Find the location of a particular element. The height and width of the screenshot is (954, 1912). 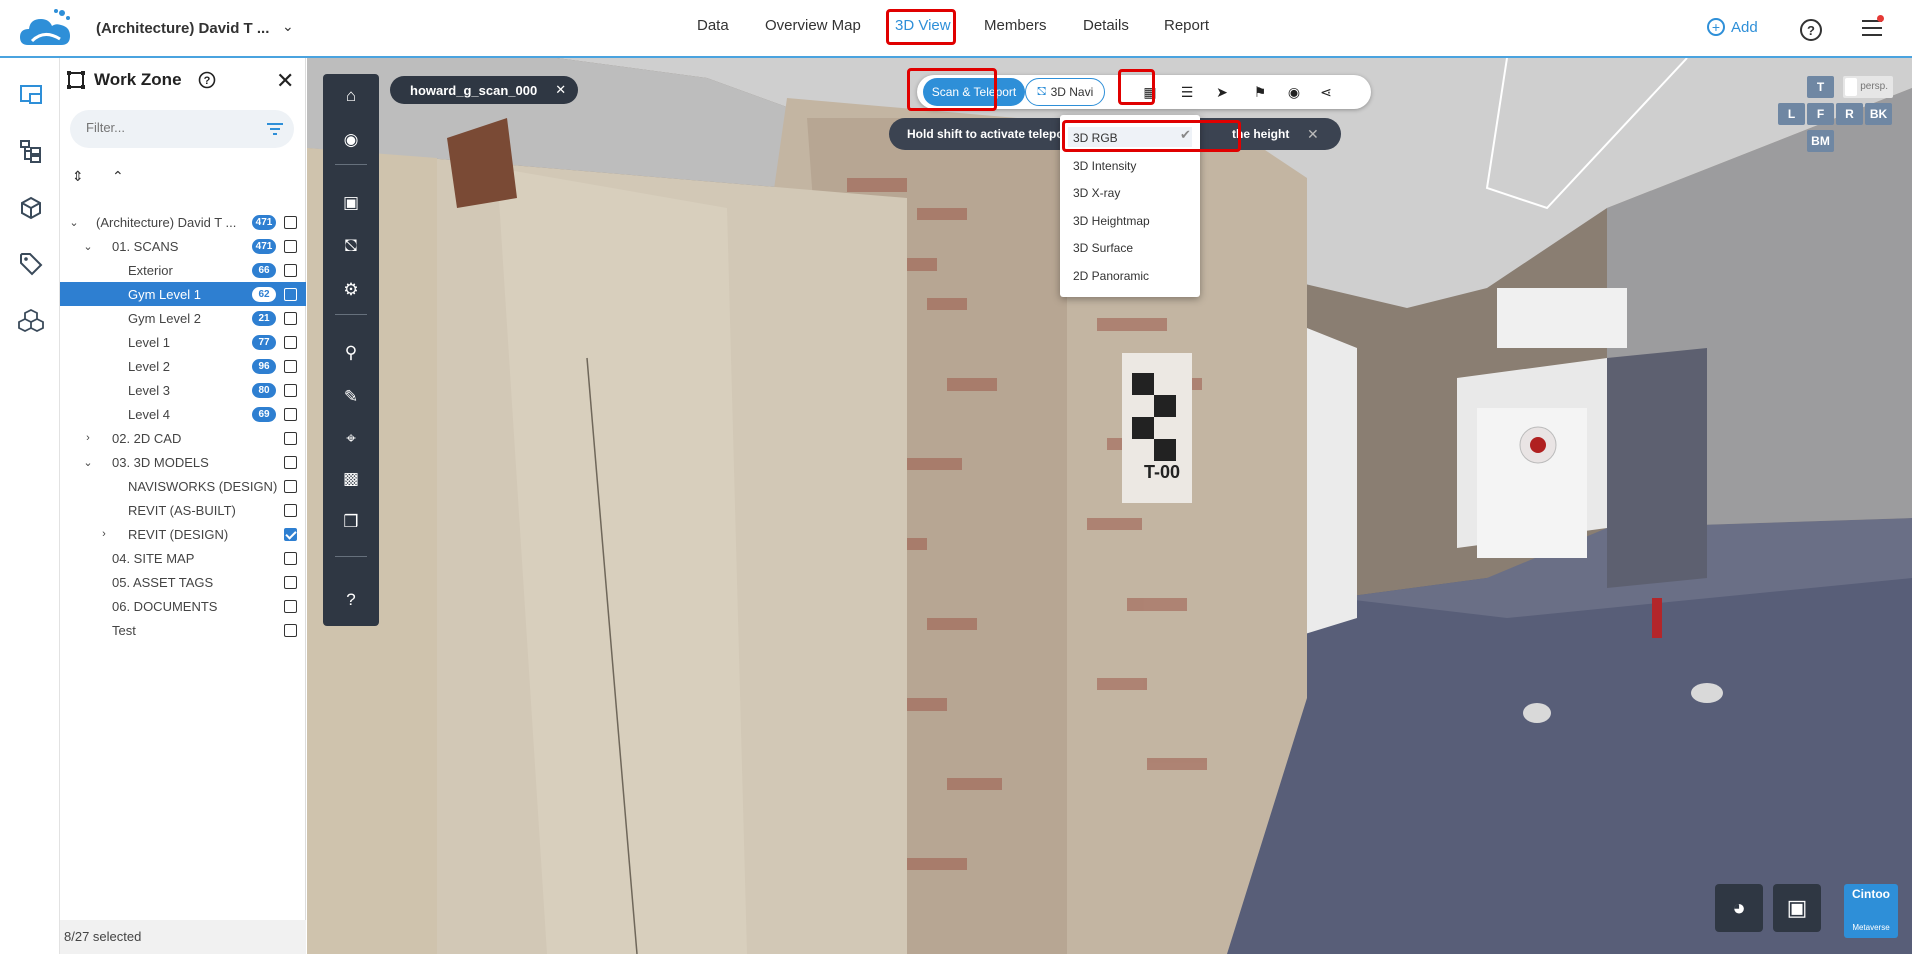

flag-icon: ⚑ is located at coordinates (1260, 92).